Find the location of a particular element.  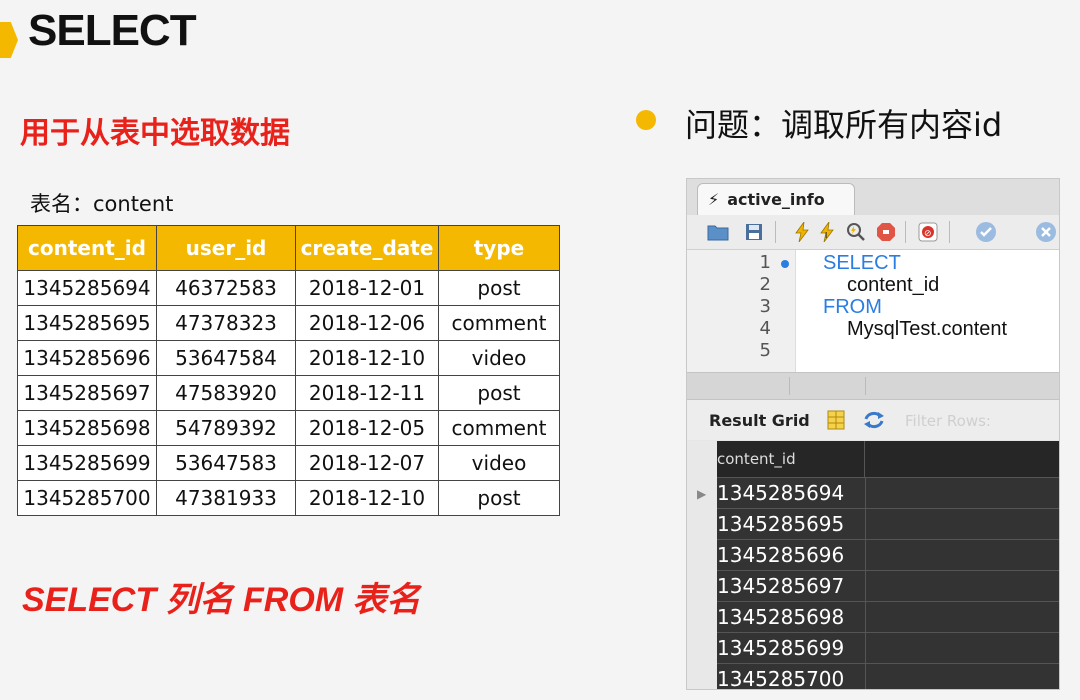

table-header-row: content_id user_id create_date type is located at coordinates (288, 248).